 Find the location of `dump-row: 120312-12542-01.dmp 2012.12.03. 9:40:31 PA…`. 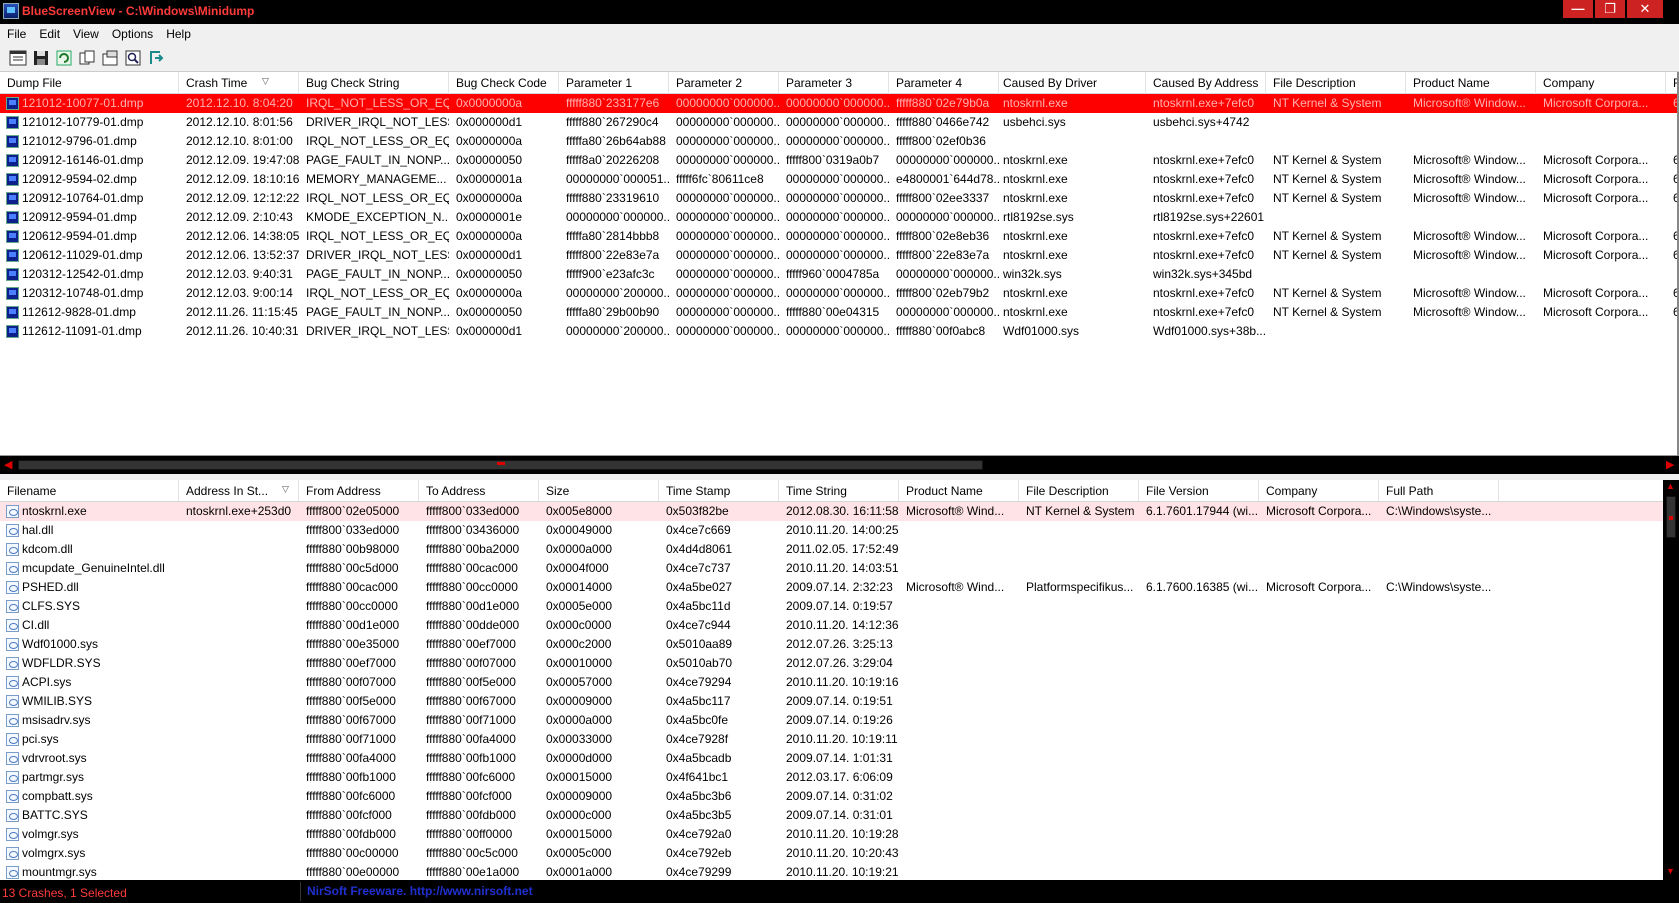

dump-row: 120312-12542-01.dmp 2012.12.03. 9:40:31 PA… is located at coordinates (839, 274).